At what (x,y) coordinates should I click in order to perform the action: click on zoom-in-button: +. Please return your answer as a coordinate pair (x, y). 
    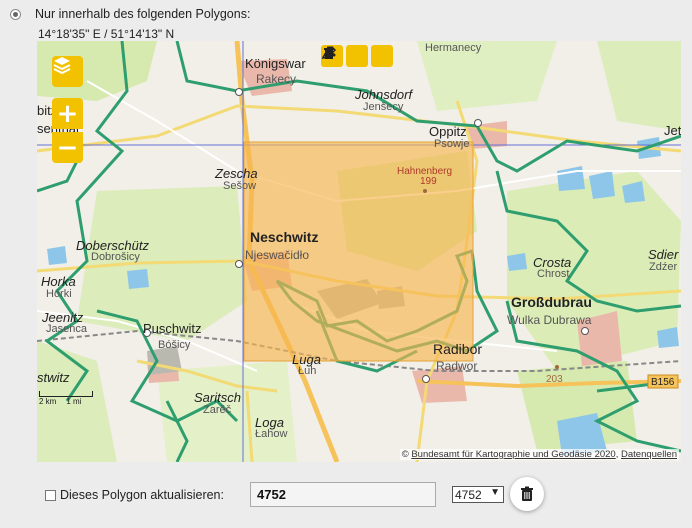
    Looking at the image, I should click on (67, 113).